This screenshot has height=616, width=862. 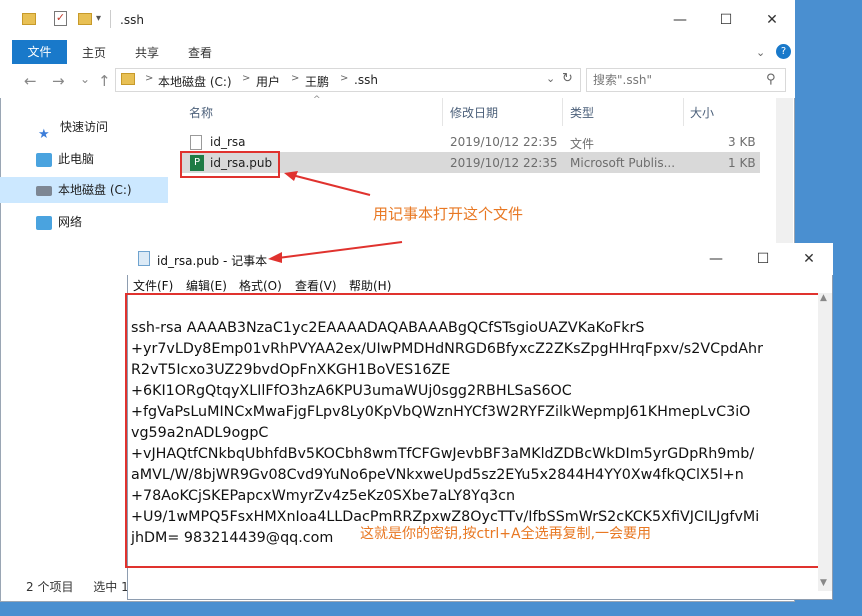 I want to click on ribbon-bar, so click(x=397, y=52).